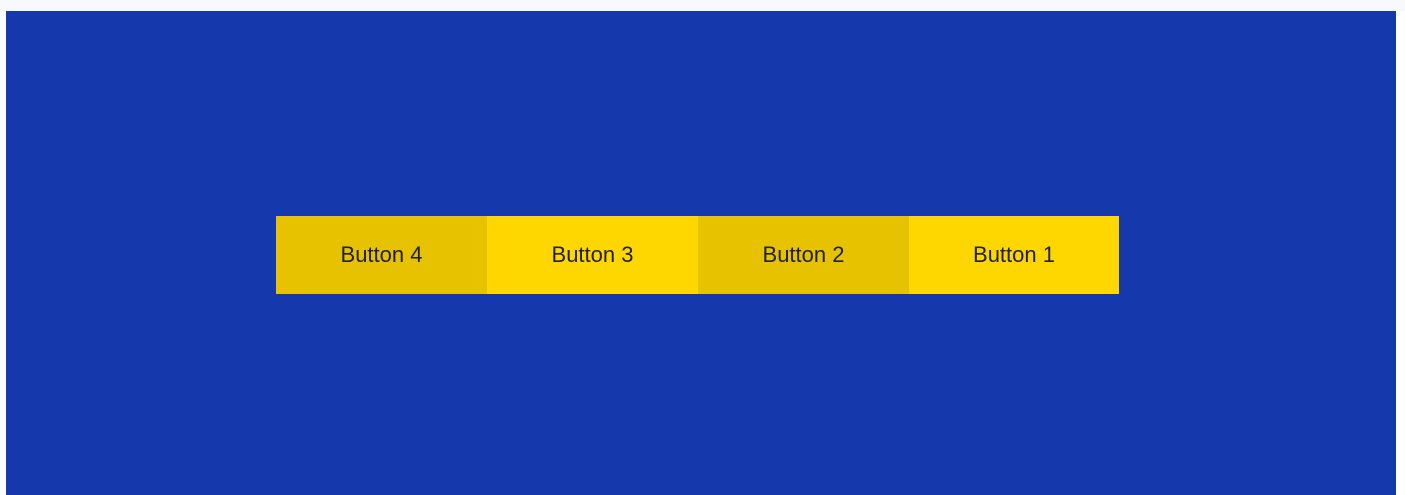  I want to click on button-1: Button 1, so click(1014, 255).